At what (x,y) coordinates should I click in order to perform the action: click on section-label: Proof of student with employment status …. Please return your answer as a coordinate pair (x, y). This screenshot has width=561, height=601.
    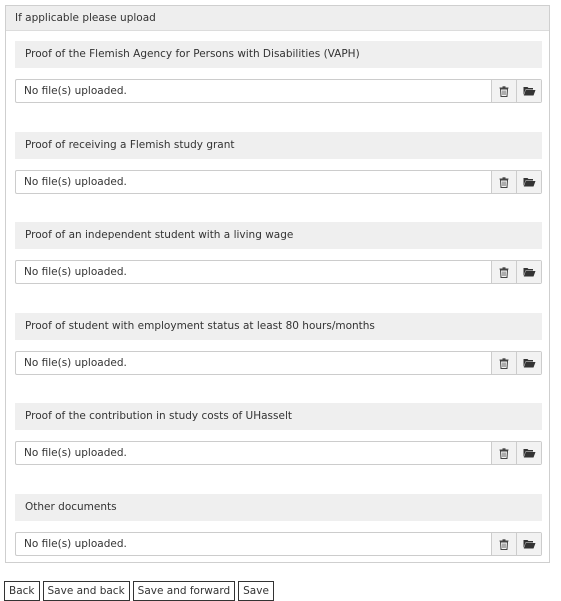
    Looking at the image, I should click on (278, 326).